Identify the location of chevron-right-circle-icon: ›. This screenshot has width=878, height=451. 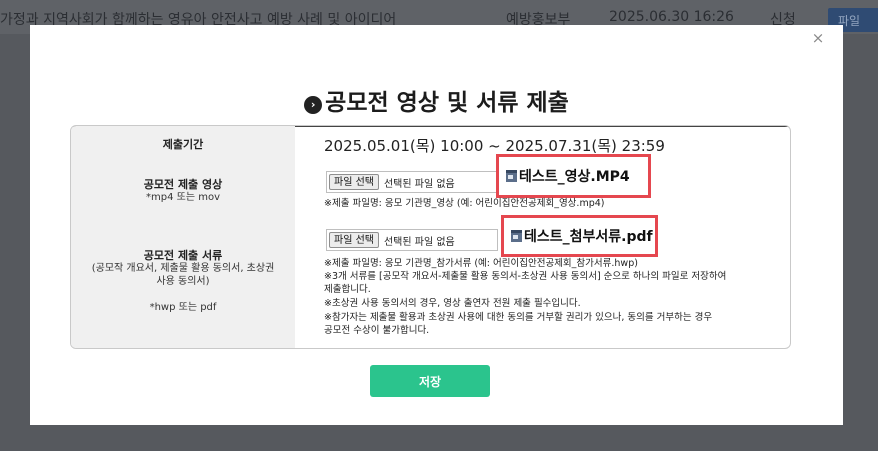
(313, 105).